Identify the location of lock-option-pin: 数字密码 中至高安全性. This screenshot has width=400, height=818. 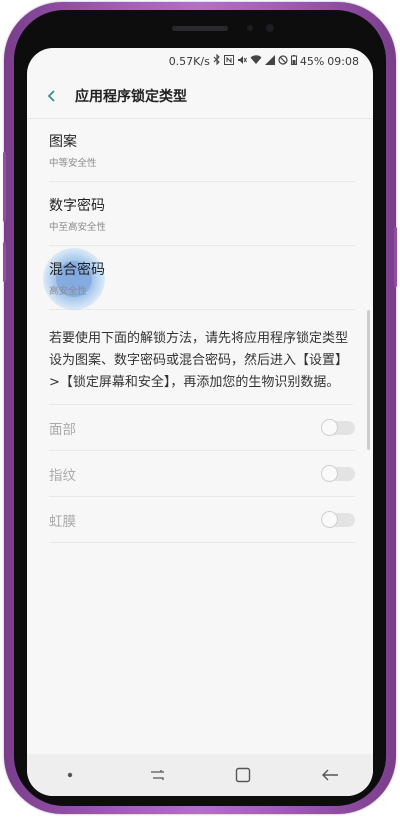
(202, 214).